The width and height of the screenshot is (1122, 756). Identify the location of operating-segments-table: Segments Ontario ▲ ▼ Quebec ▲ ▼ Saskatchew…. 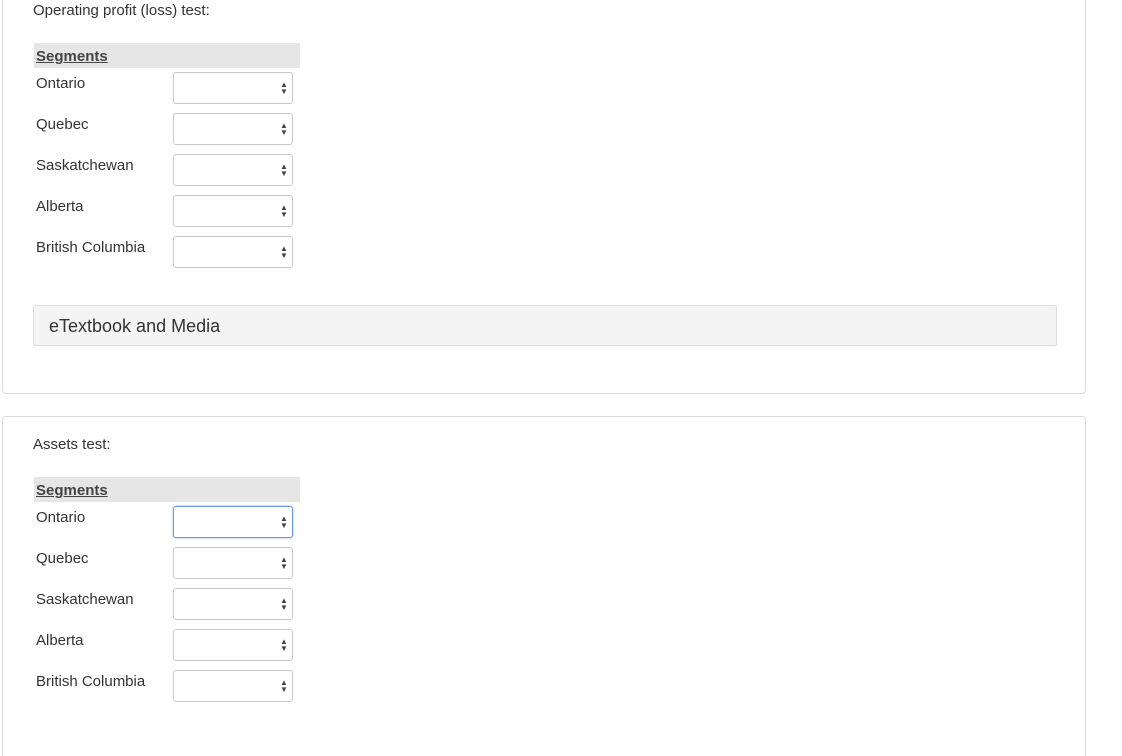
(167, 158).